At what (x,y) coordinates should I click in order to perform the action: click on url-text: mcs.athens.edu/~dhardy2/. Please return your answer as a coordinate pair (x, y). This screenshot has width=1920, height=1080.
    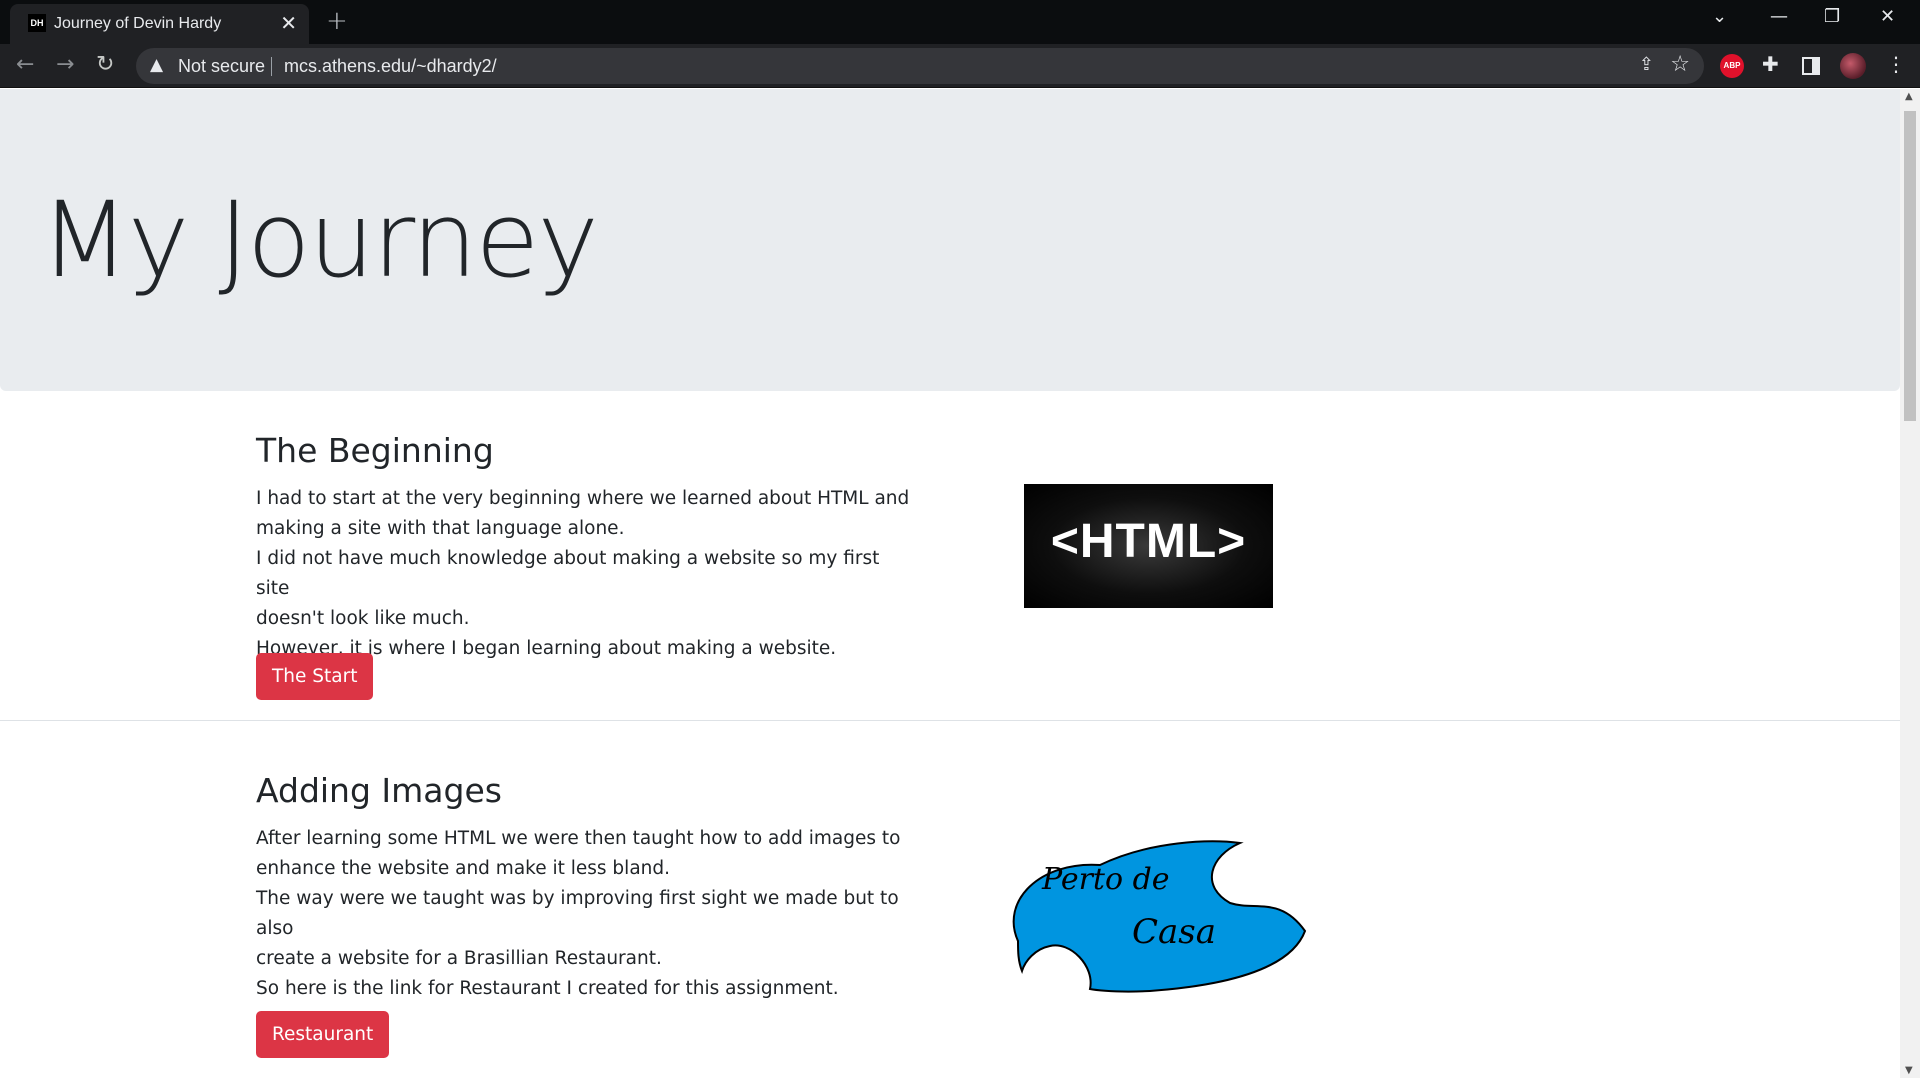
    Looking at the image, I should click on (390, 66).